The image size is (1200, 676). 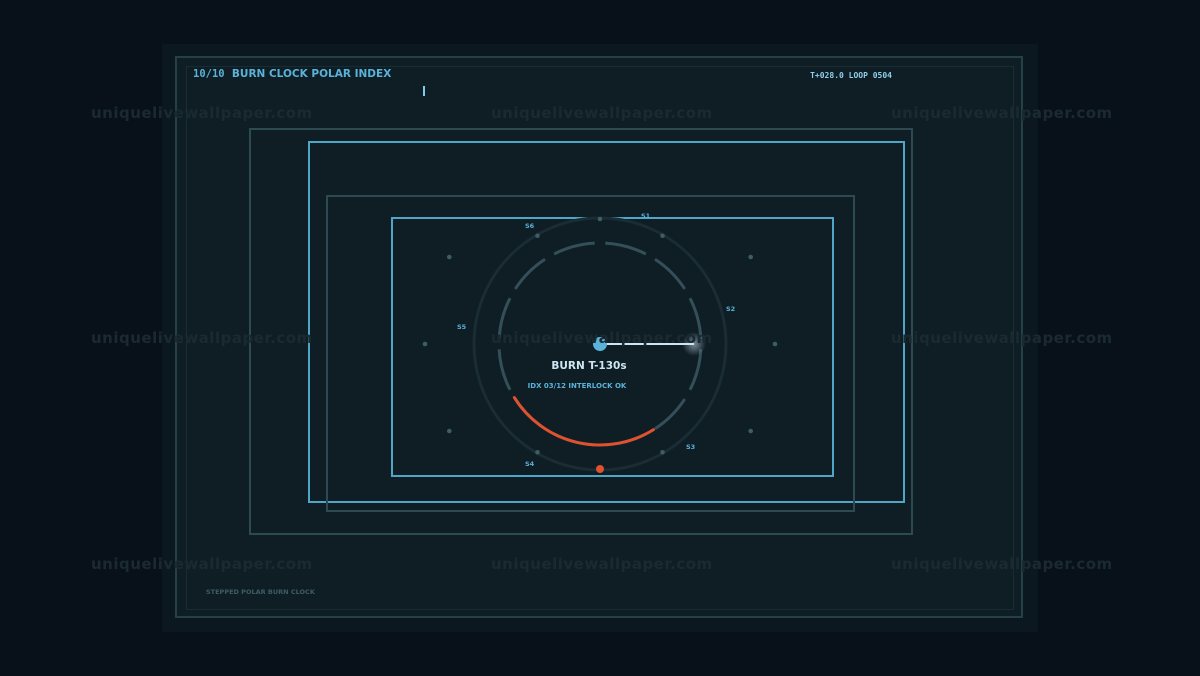 I want to click on clock-hub, so click(x=600, y=344).